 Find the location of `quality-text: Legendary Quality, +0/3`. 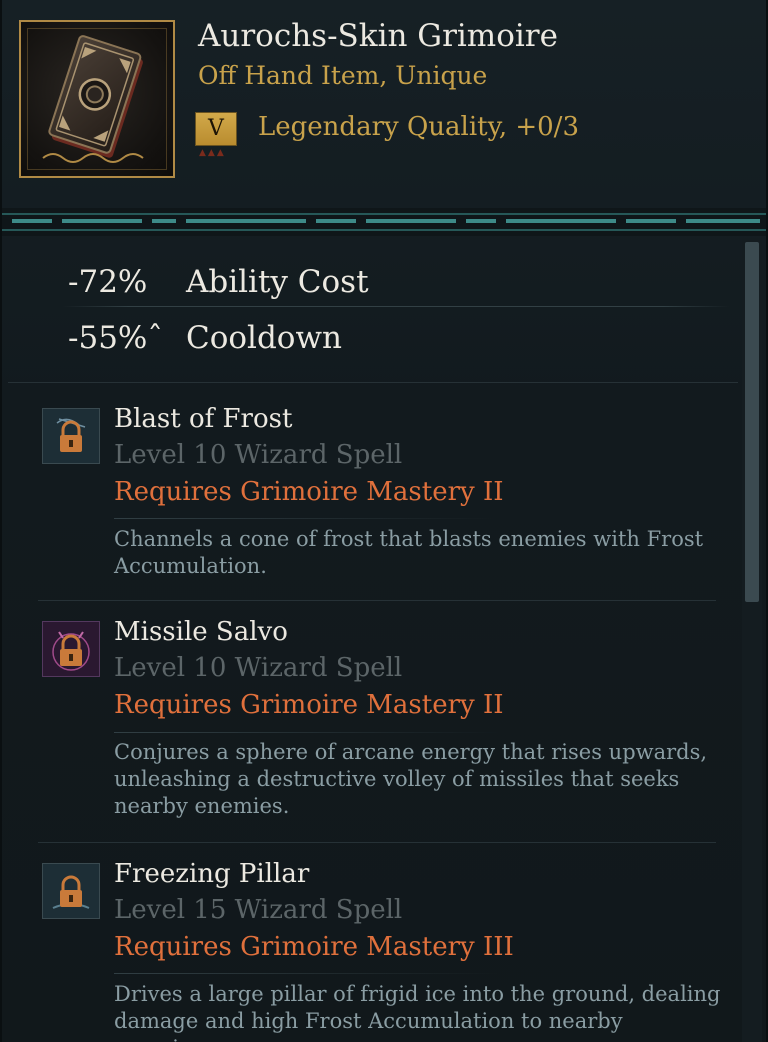

quality-text: Legendary Quality, +0/3 is located at coordinates (418, 127).